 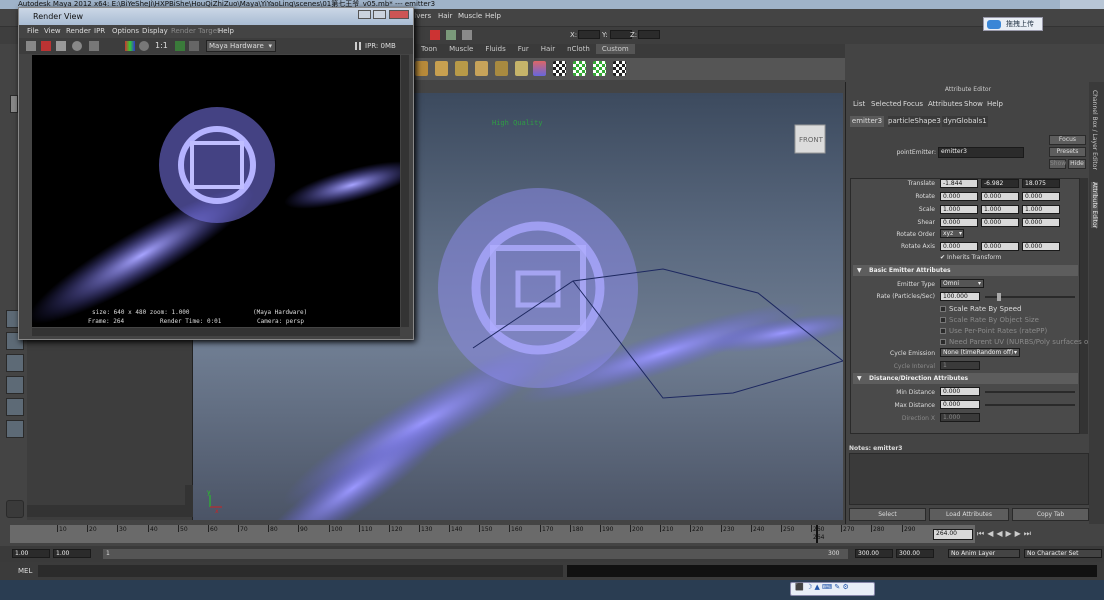 I want to click on ime-toolbar: ⬛ ☽ ▲ ⌨ ✎ ⚙, so click(x=832, y=589).